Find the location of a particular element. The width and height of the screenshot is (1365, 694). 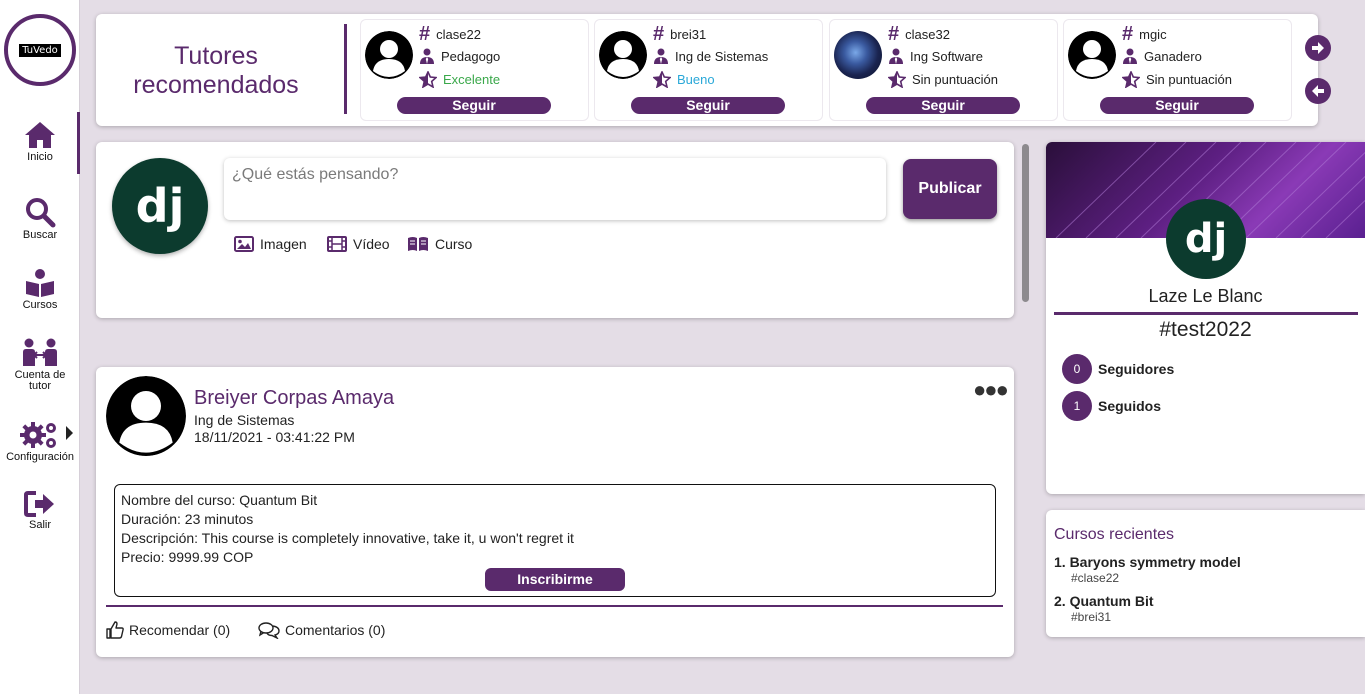

profile-name: Laze Le Blanc is located at coordinates (1205, 296).